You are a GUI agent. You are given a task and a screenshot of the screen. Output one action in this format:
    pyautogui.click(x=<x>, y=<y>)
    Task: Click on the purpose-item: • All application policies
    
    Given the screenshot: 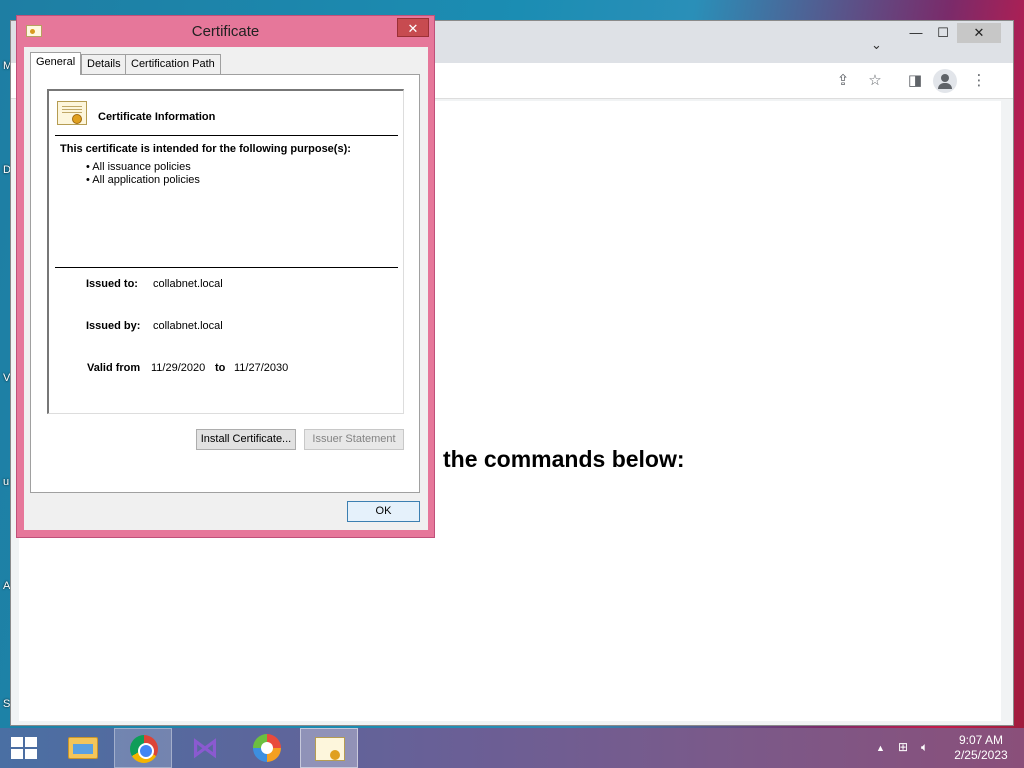 What is the action you would take?
    pyautogui.click(x=143, y=180)
    